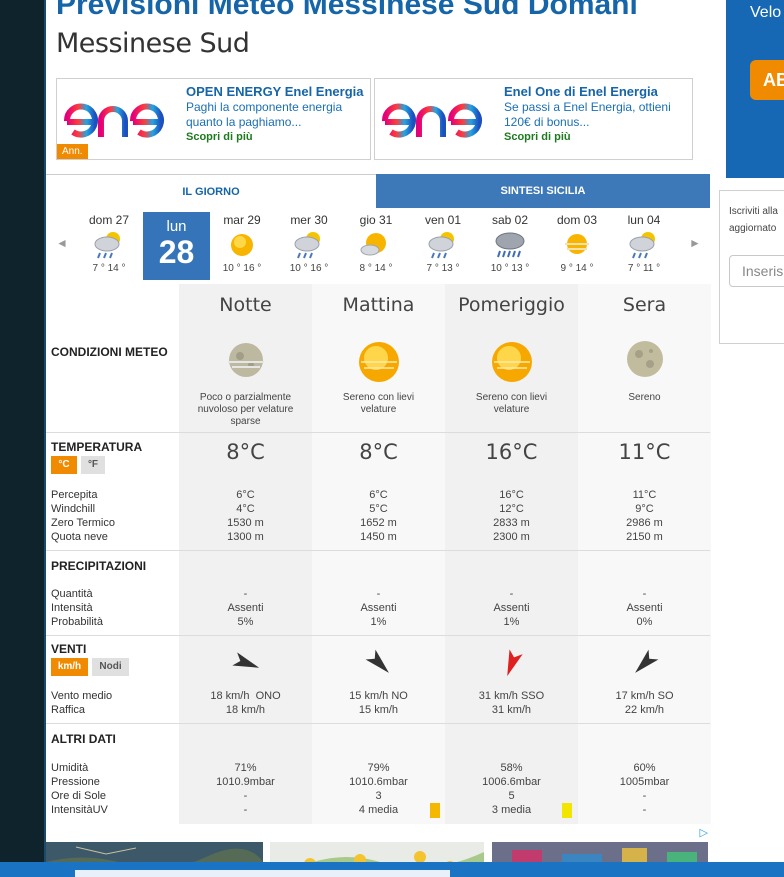  I want to click on period-pomeriggio: Pomeriggio, so click(511, 305).